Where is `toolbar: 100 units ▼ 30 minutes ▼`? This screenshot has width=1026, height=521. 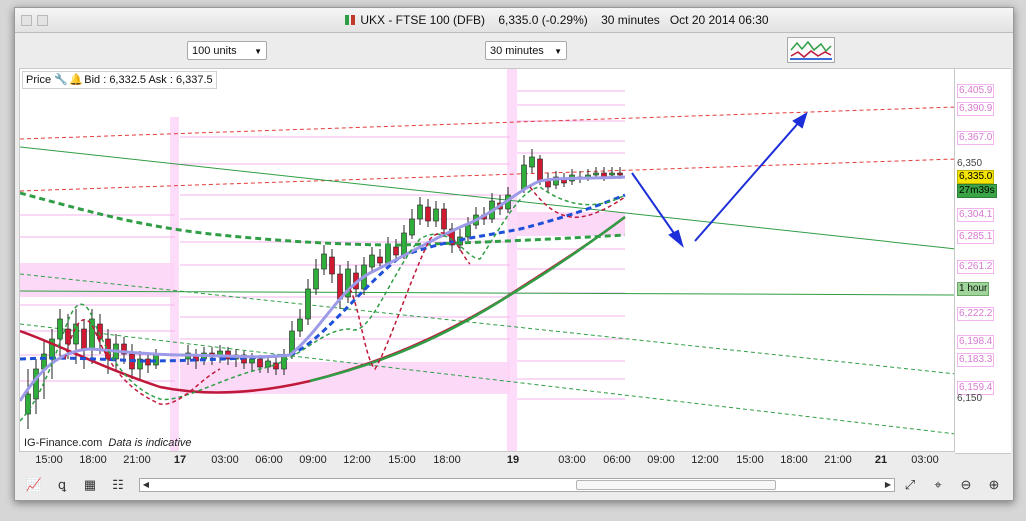 toolbar: 100 units ▼ 30 minutes ▼ is located at coordinates (514, 49).